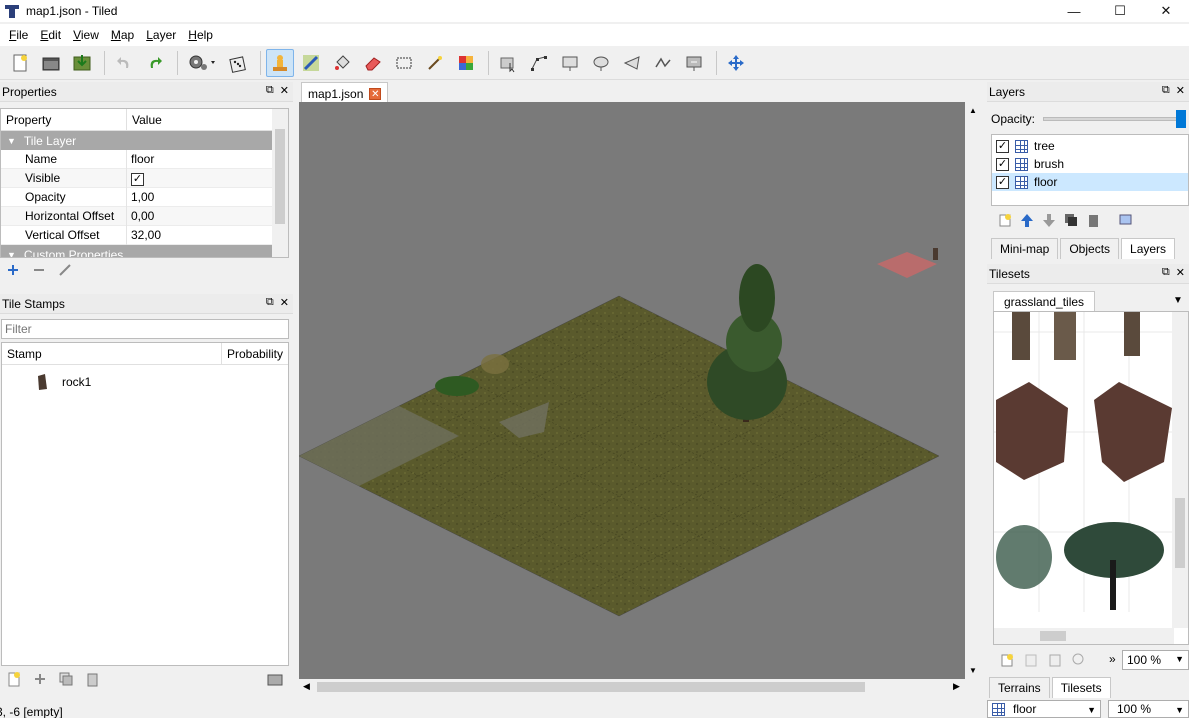  What do you see at coordinates (1027, 220) in the screenshot?
I see `raise-layer-icon` at bounding box center [1027, 220].